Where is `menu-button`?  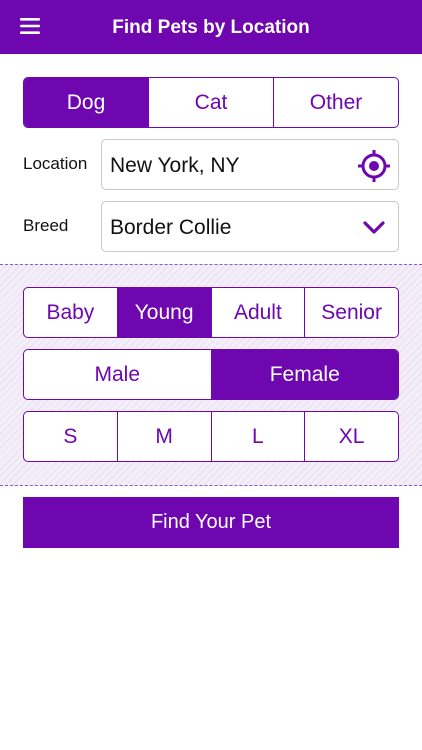 menu-button is located at coordinates (30, 27).